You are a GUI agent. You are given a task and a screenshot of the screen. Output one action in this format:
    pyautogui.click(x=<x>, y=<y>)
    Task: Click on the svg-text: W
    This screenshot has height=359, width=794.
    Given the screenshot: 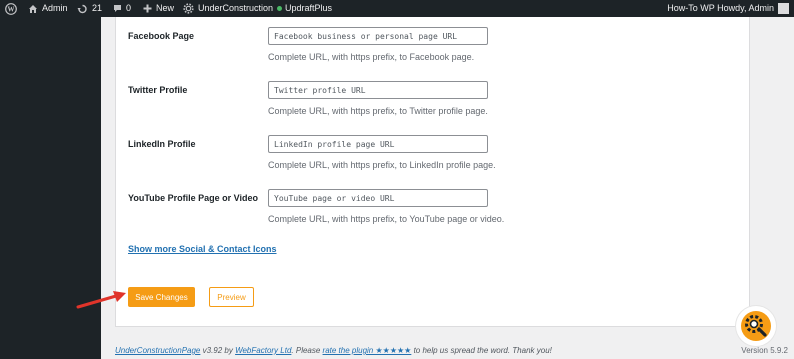 What is the action you would take?
    pyautogui.click(x=11, y=9)
    